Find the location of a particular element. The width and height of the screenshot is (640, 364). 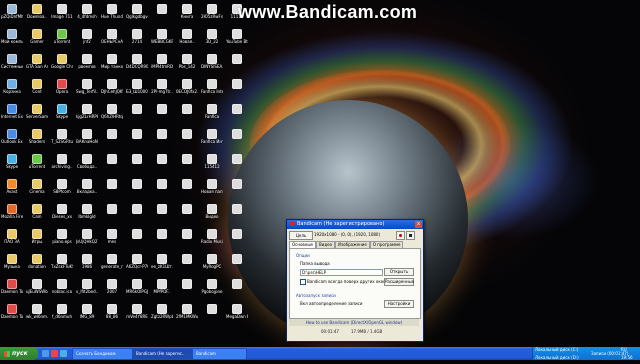

desktop-icon: Daemon Tools is located at coordinates (12, 286).